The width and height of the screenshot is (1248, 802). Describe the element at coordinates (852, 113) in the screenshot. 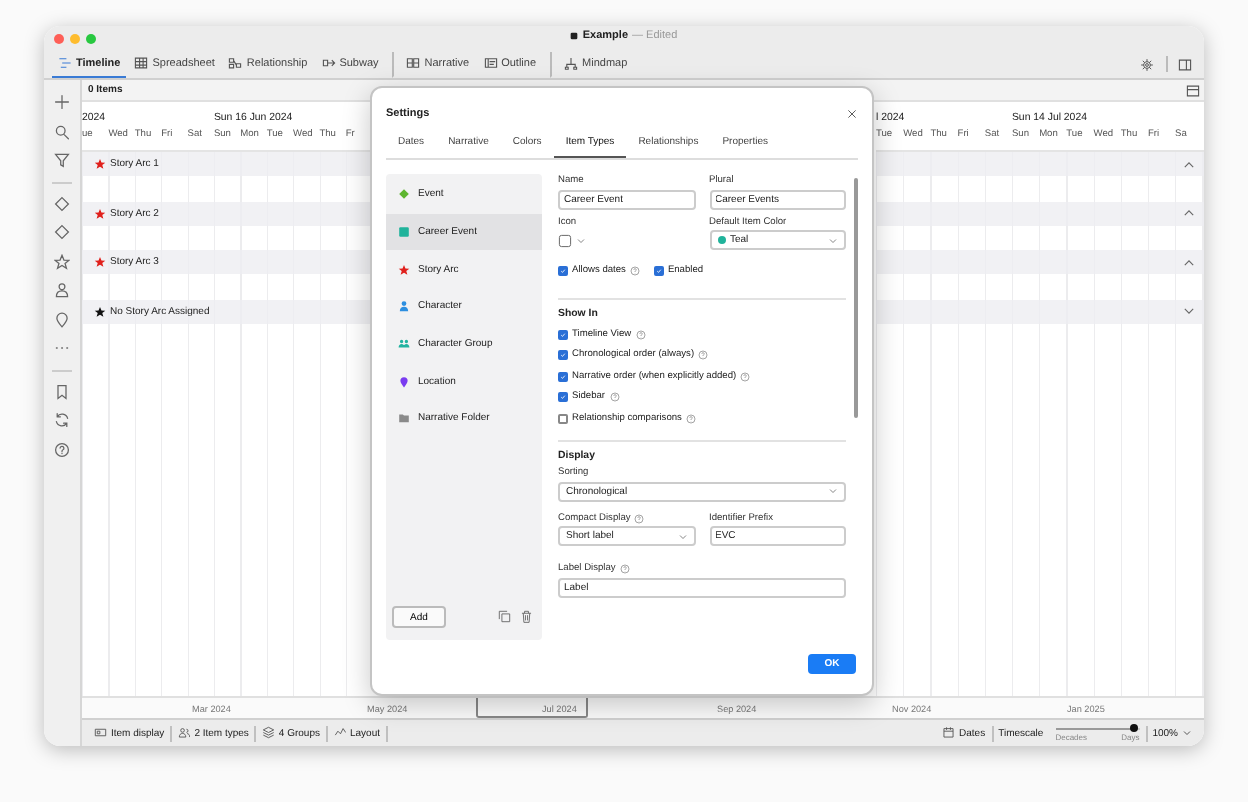

I see `close-icon` at that location.